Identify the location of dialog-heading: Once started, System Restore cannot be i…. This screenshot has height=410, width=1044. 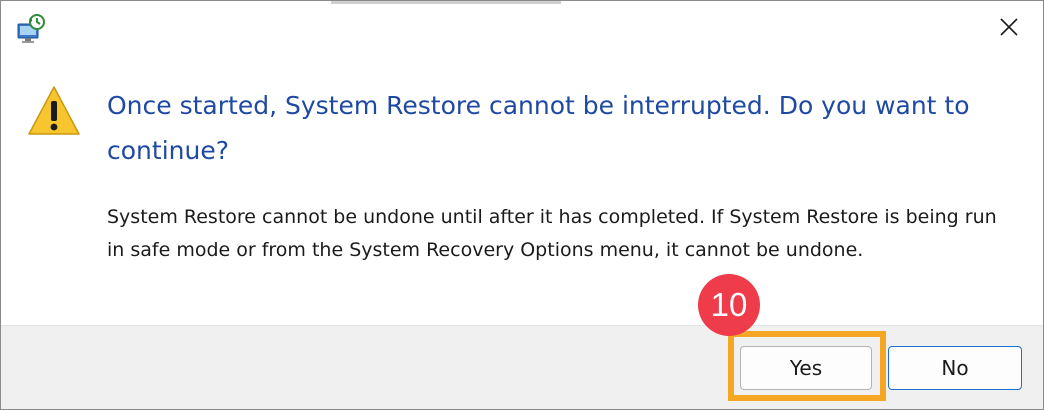
(538, 128).